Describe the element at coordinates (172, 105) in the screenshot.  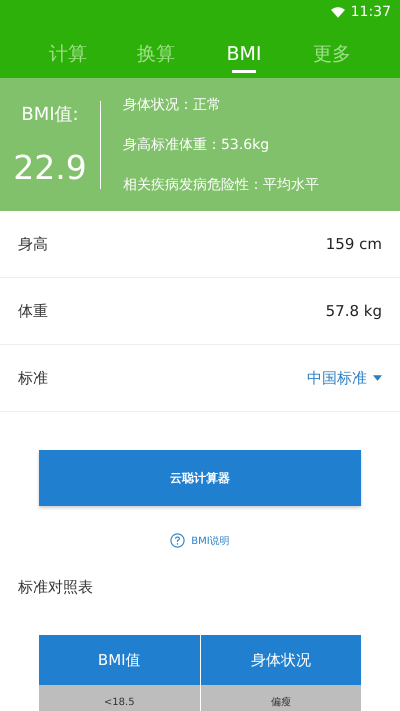
I see `result-detail: 身体状况：正常` at that location.